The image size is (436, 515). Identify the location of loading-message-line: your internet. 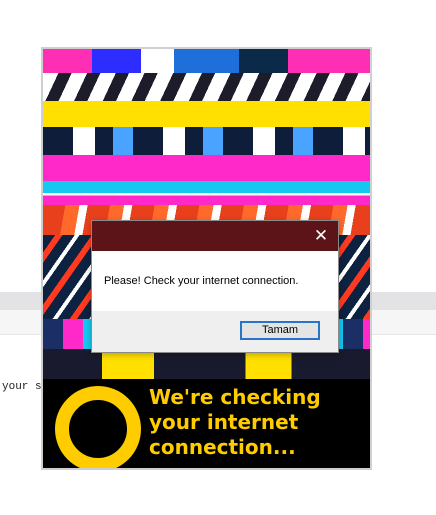
(224, 422).